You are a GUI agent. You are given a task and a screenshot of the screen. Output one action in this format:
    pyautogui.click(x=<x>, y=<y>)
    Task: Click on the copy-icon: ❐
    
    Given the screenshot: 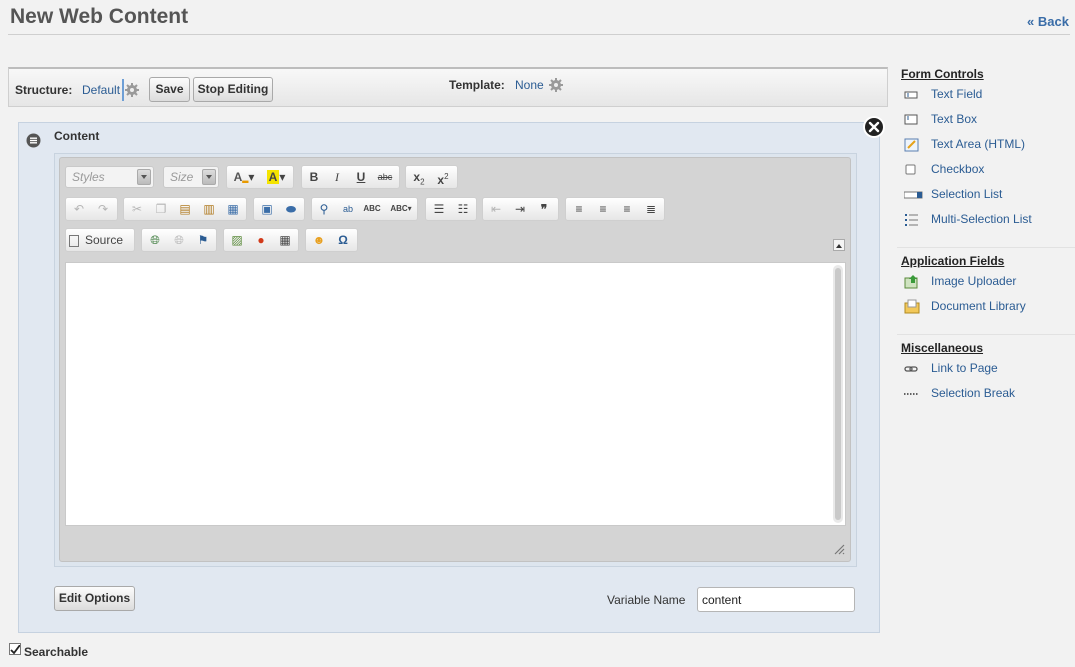 What is the action you would take?
    pyautogui.click(x=161, y=209)
    